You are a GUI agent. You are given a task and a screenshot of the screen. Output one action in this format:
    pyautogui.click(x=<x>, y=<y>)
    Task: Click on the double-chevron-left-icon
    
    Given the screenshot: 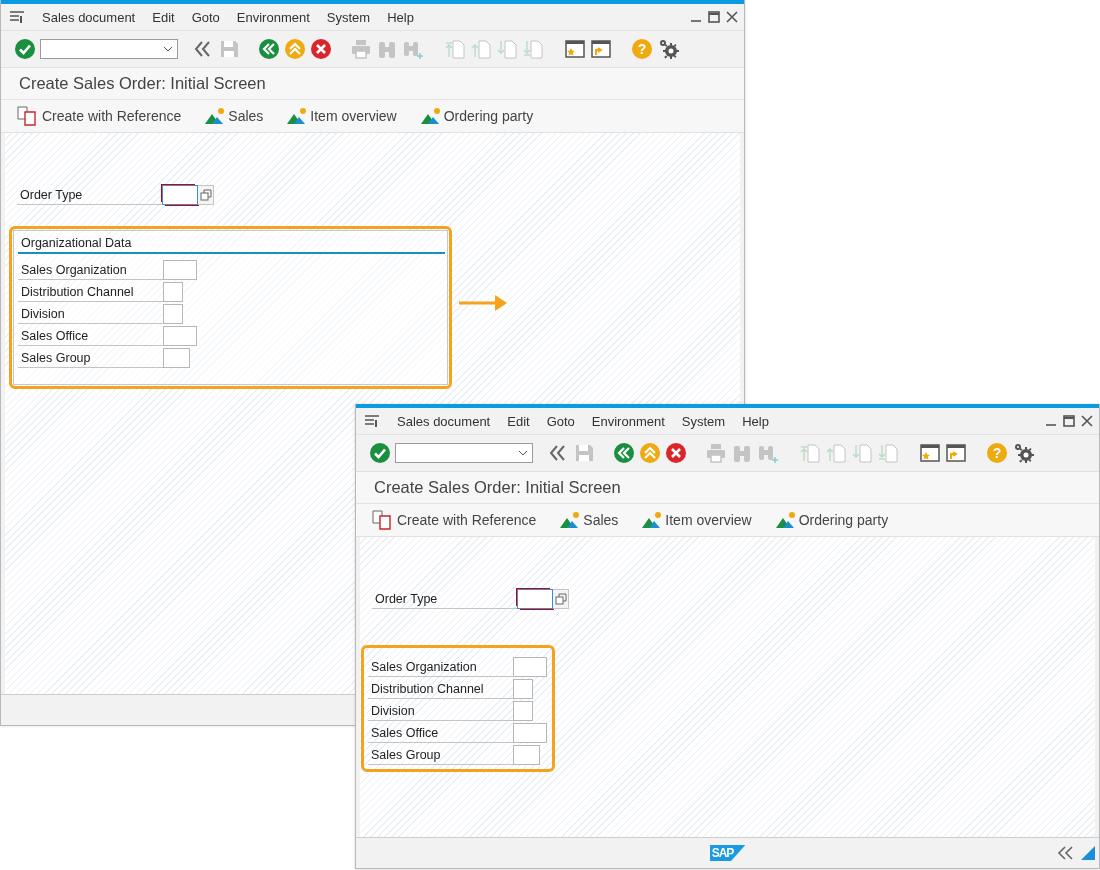 What is the action you would take?
    pyautogui.click(x=1066, y=853)
    